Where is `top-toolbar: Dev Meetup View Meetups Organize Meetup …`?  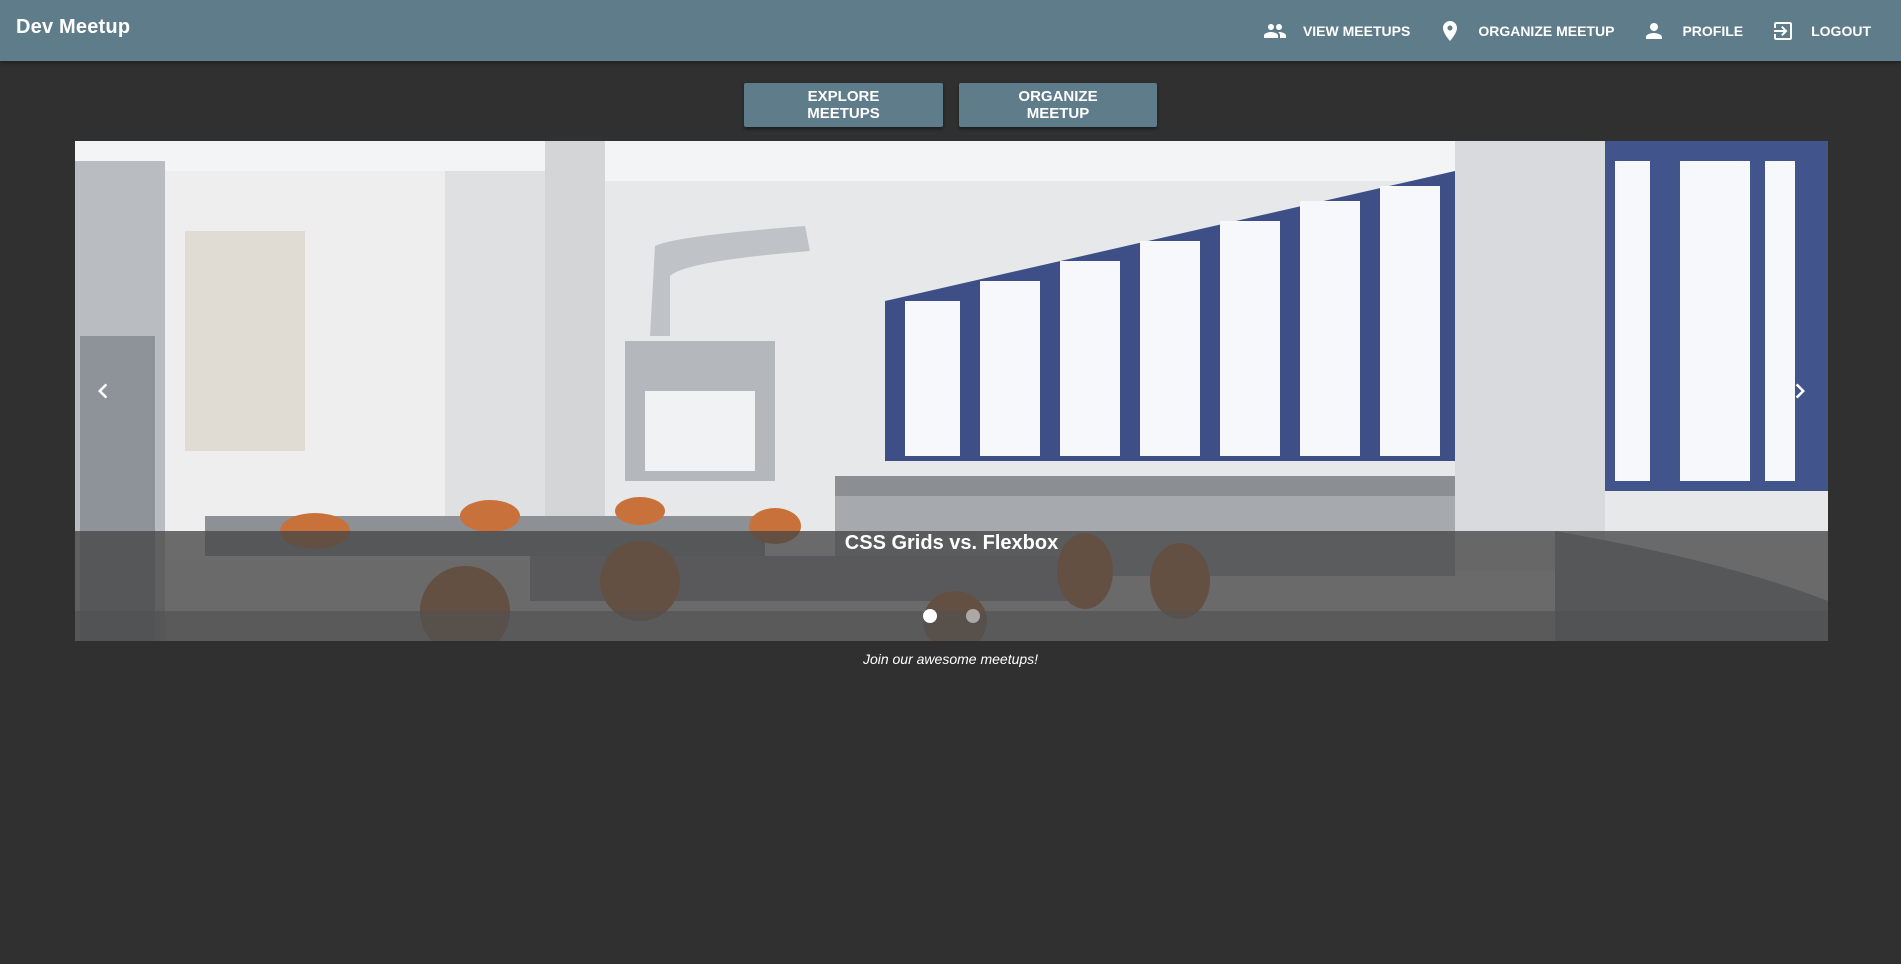
top-toolbar: Dev Meetup View Meetups Organize Meetup … is located at coordinates (950, 30).